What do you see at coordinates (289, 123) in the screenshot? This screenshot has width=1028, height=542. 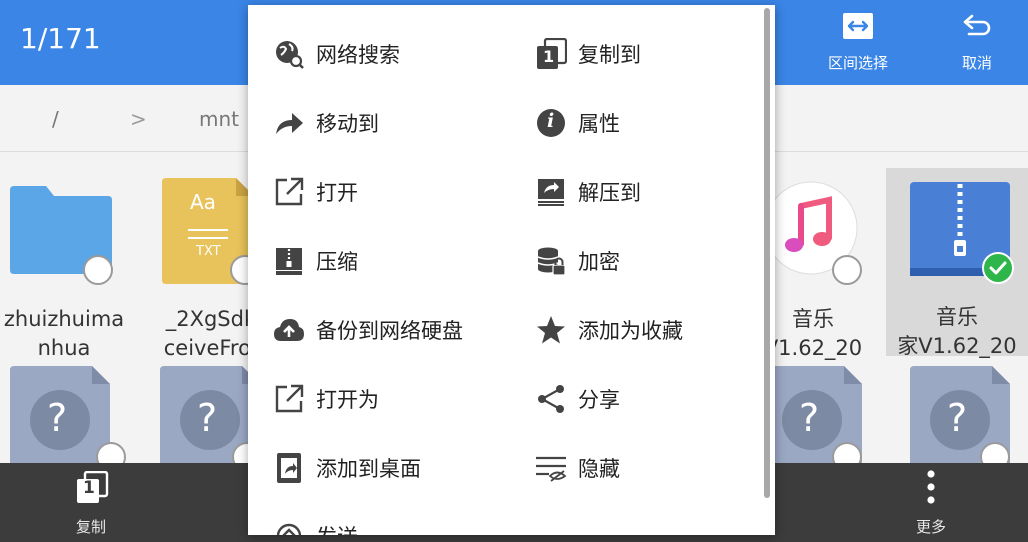 I see `move-arrow-icon` at bounding box center [289, 123].